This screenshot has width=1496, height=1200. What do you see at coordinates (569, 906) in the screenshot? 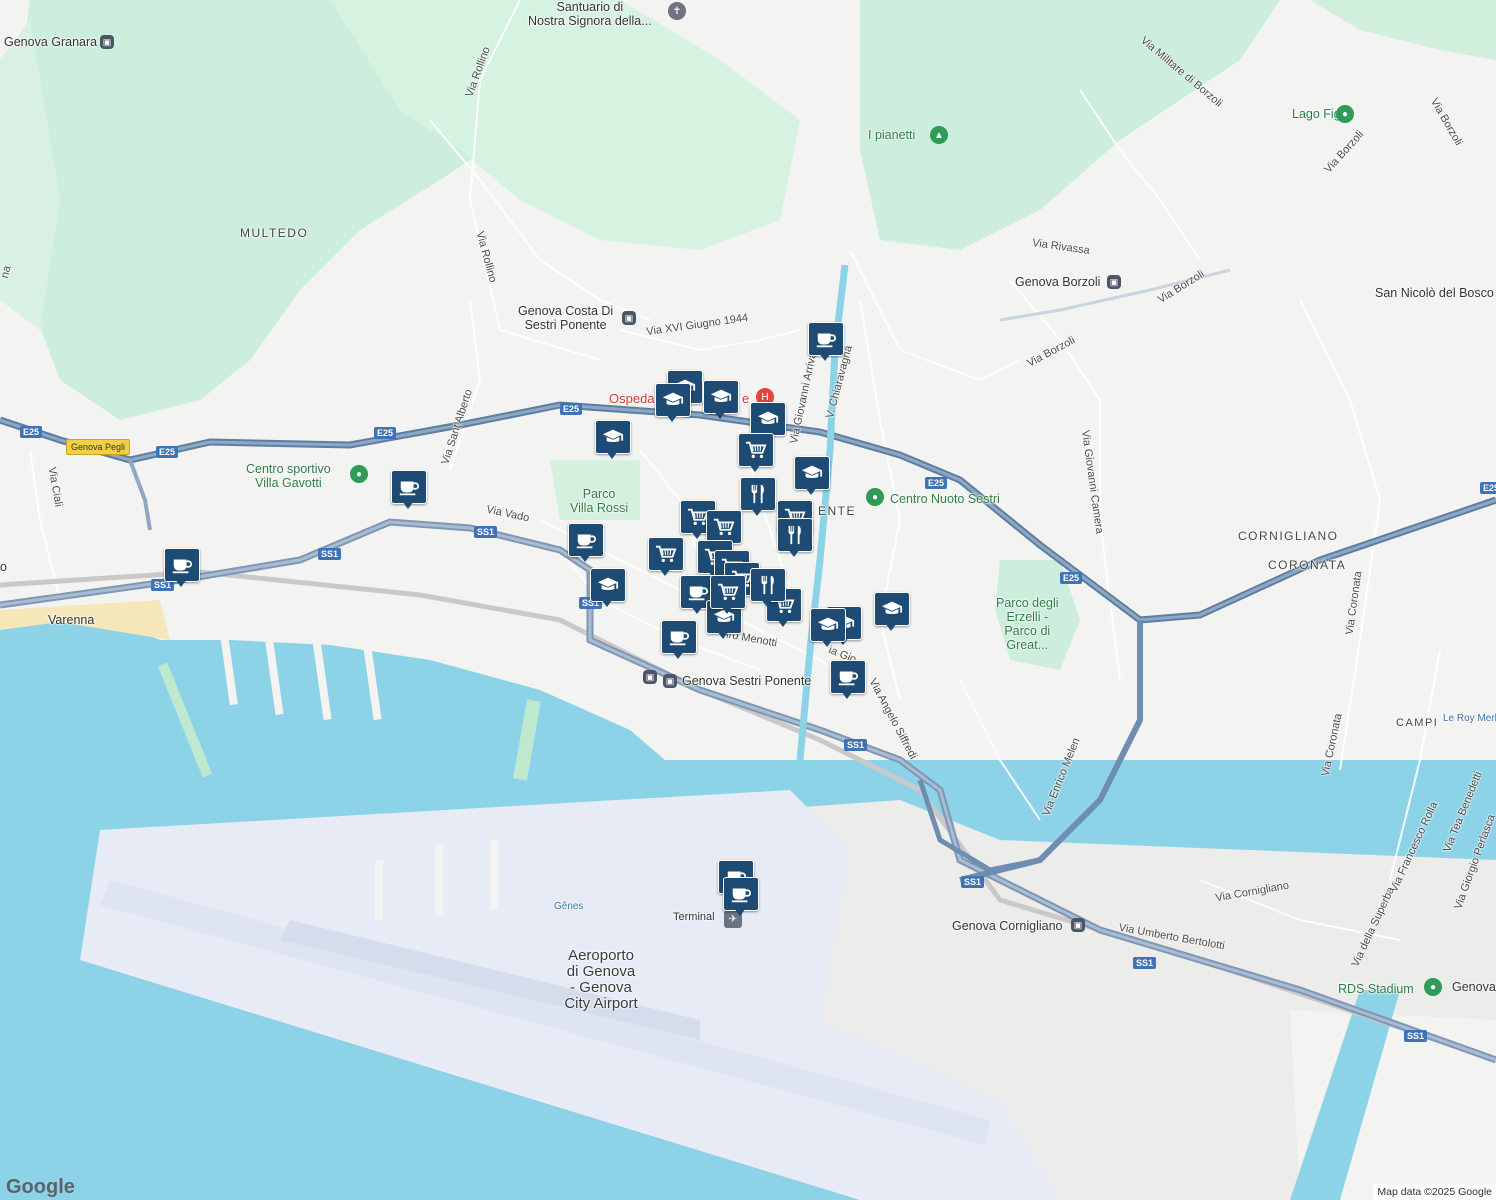
I see `water-label-genes: Gênes` at bounding box center [569, 906].